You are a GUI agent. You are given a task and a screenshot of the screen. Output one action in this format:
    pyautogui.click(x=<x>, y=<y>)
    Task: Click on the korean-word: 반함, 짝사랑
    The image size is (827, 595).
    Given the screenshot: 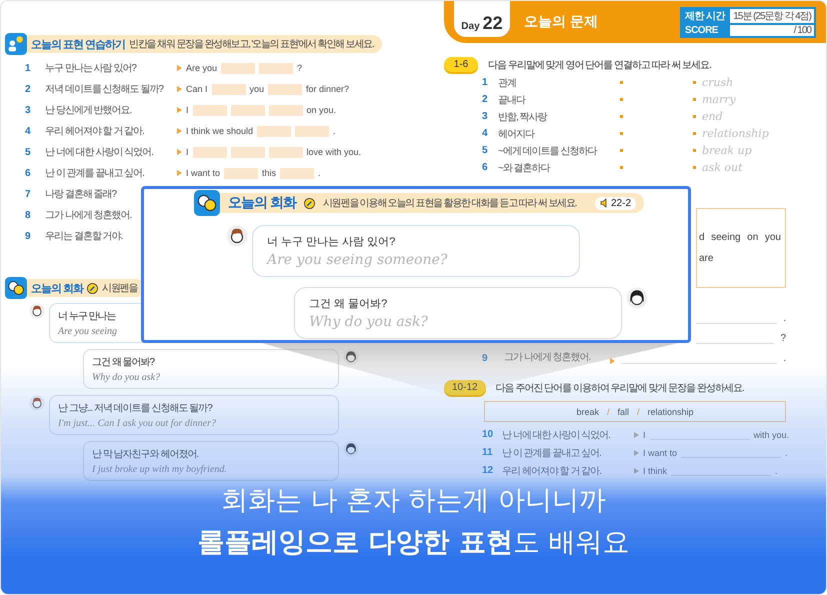 What is the action you would take?
    pyautogui.click(x=523, y=117)
    